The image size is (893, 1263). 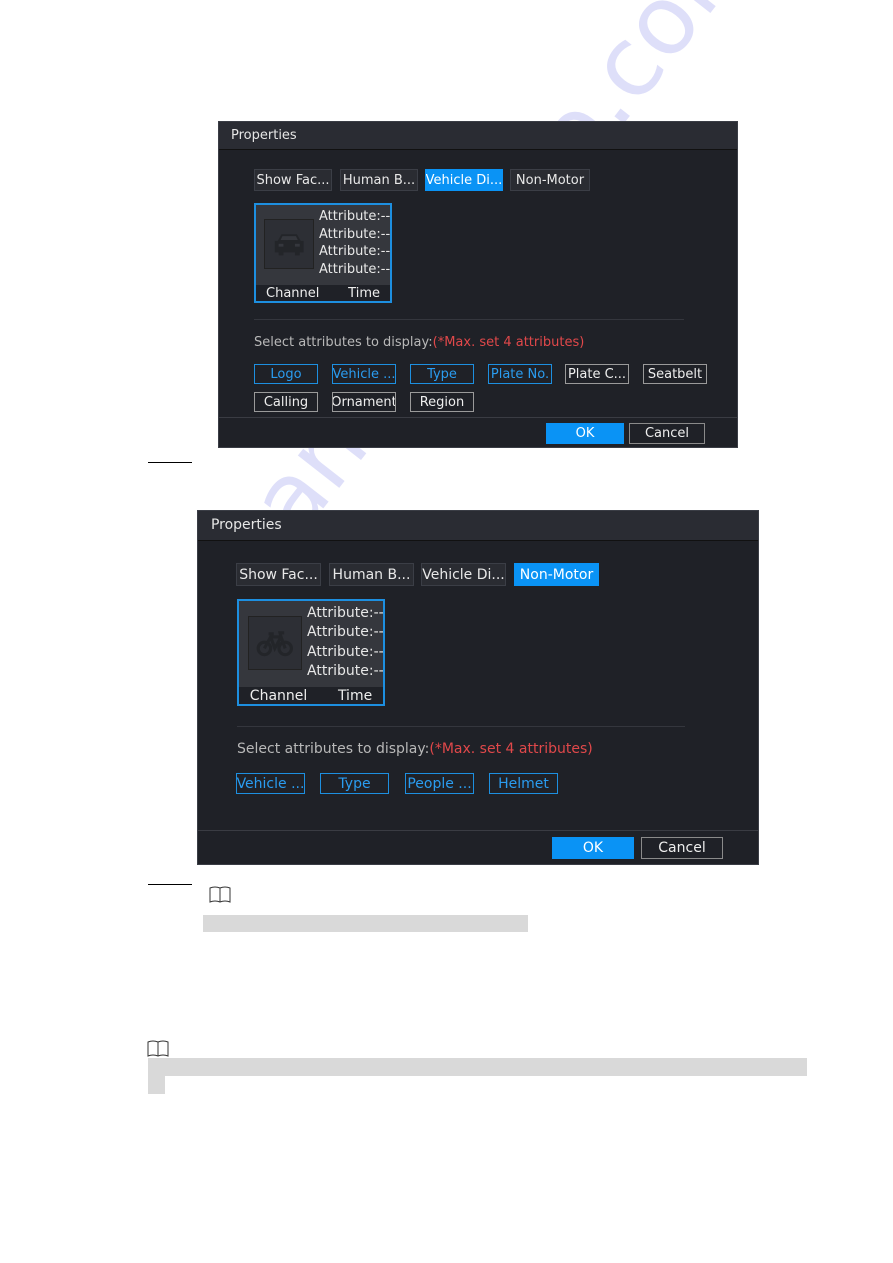 I want to click on attribute-button-region: Region, so click(x=442, y=402).